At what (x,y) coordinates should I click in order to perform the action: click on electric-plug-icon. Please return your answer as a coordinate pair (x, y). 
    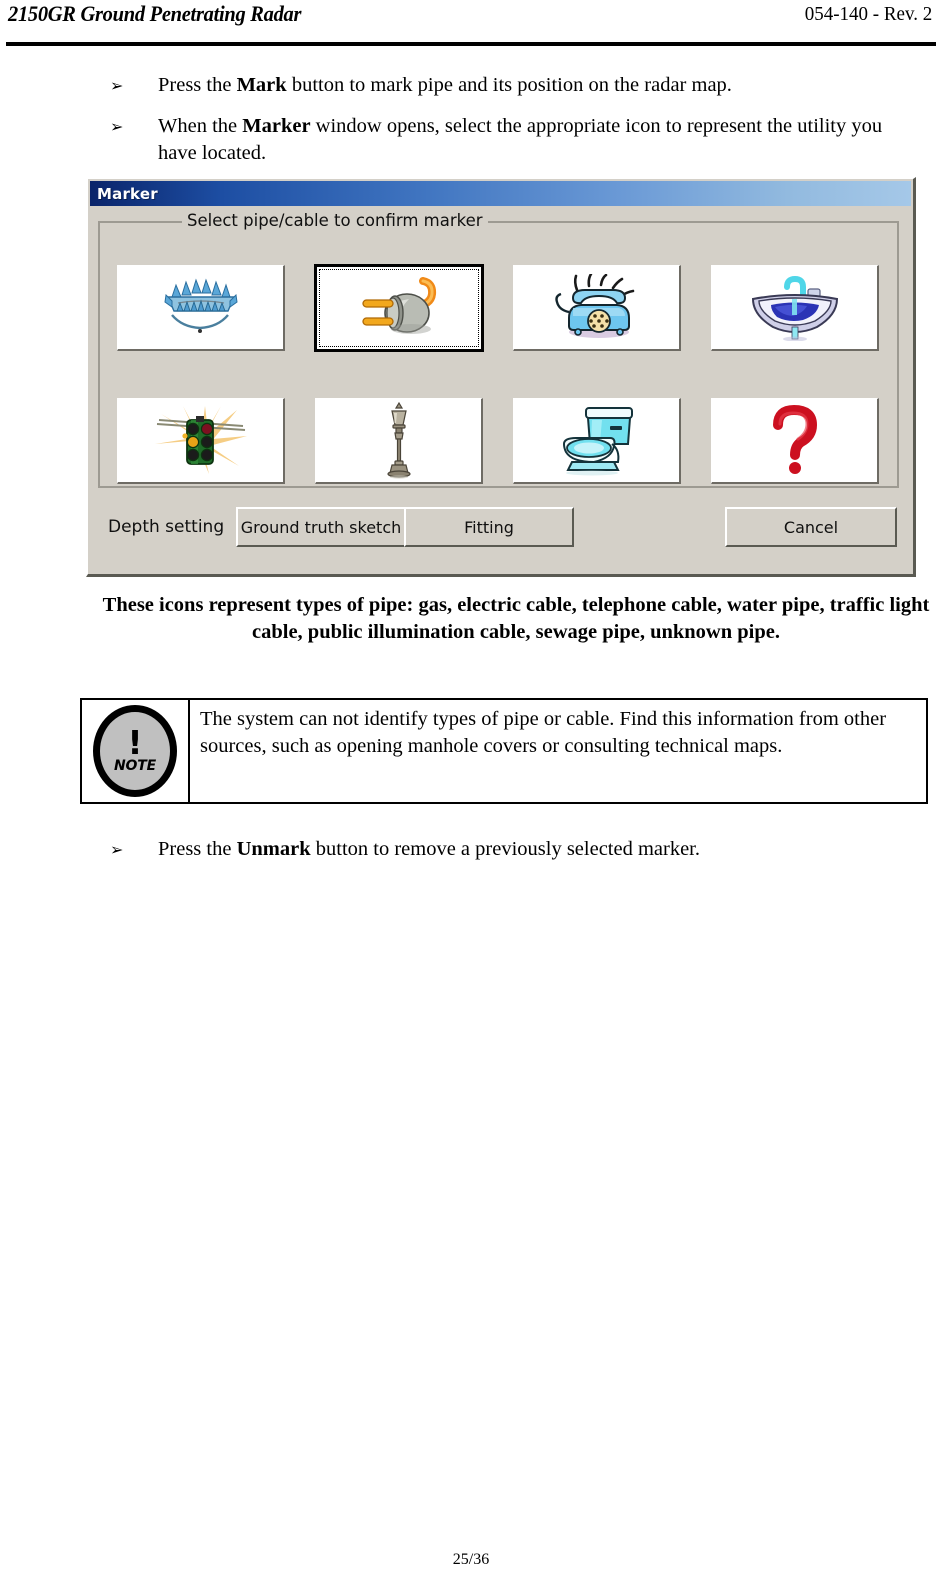
    Looking at the image, I should click on (399, 305).